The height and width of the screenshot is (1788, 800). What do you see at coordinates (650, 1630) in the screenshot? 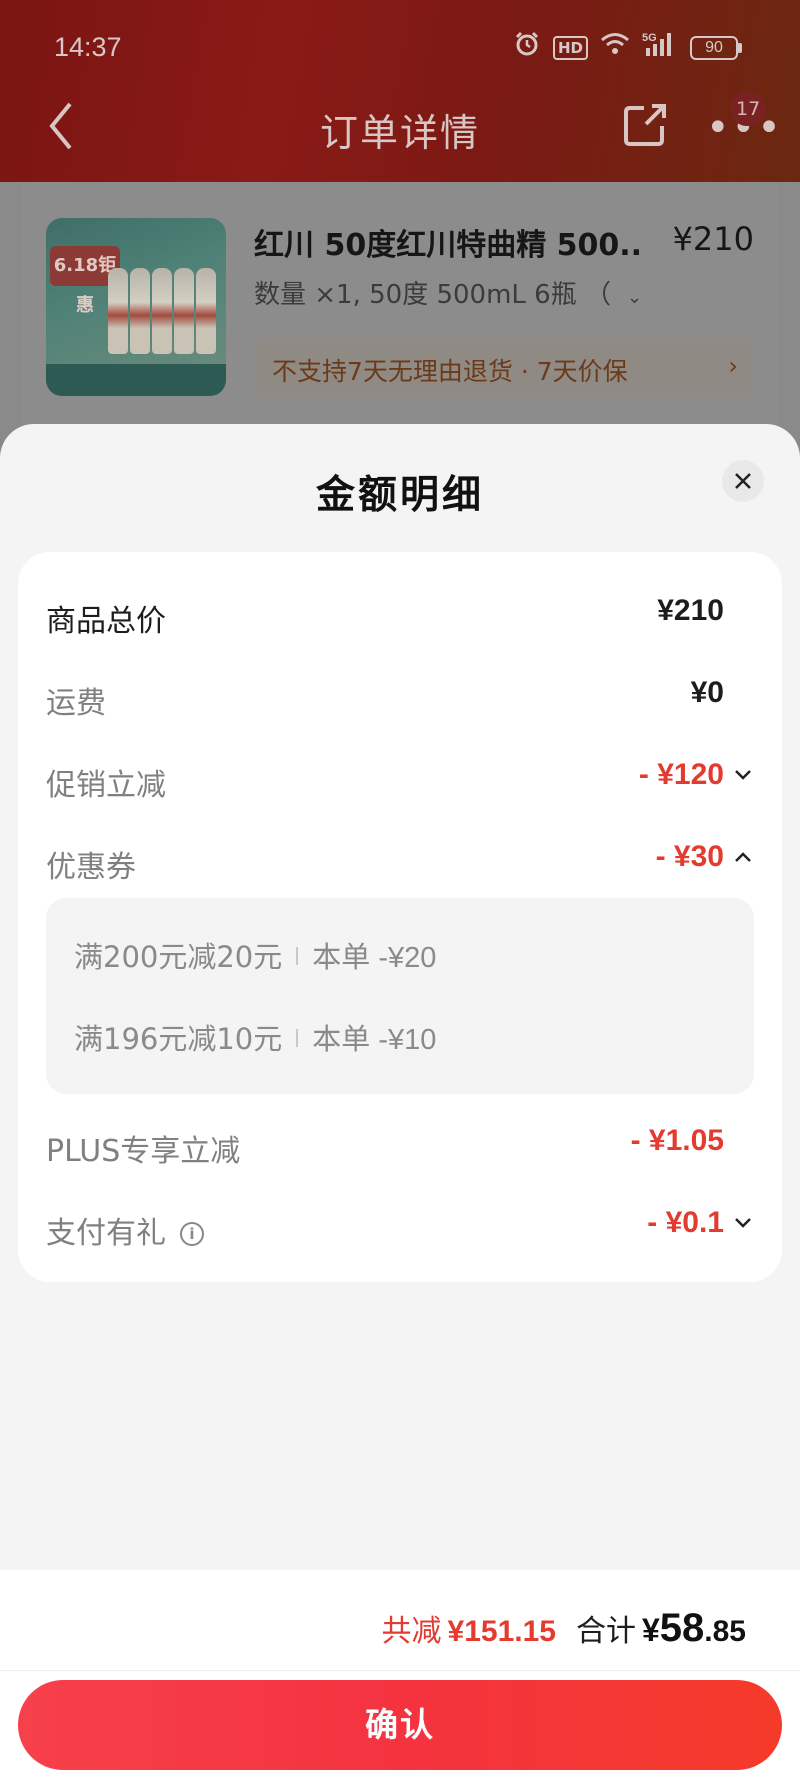
I see `total-currency: ¥` at bounding box center [650, 1630].